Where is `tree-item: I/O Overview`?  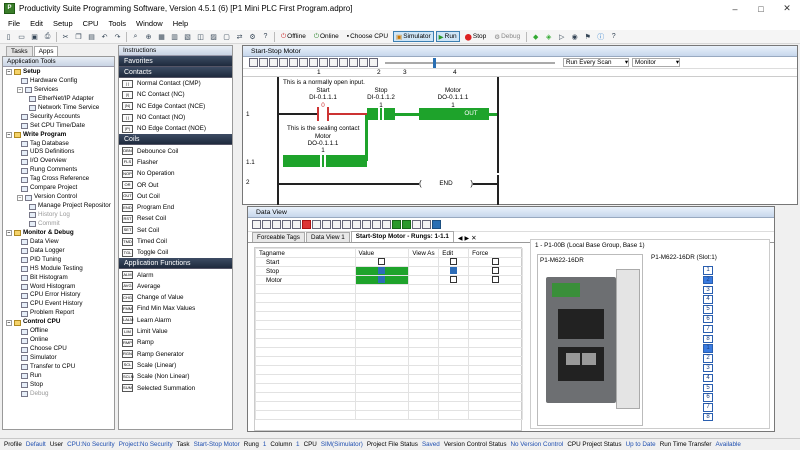
tree-item: I/O Overview is located at coordinates (58, 161).